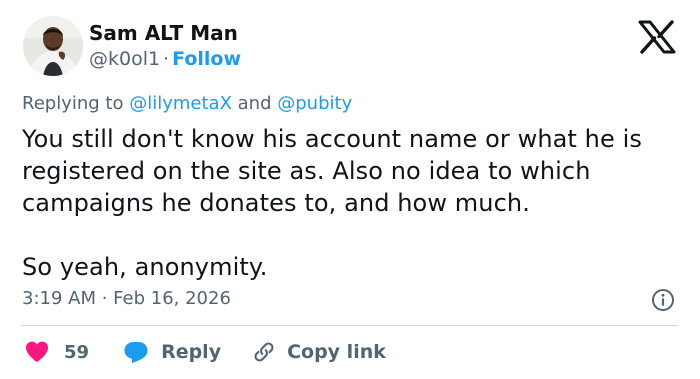 The height and width of the screenshot is (379, 700). I want to click on copy-link-label: Copy link, so click(336, 352).